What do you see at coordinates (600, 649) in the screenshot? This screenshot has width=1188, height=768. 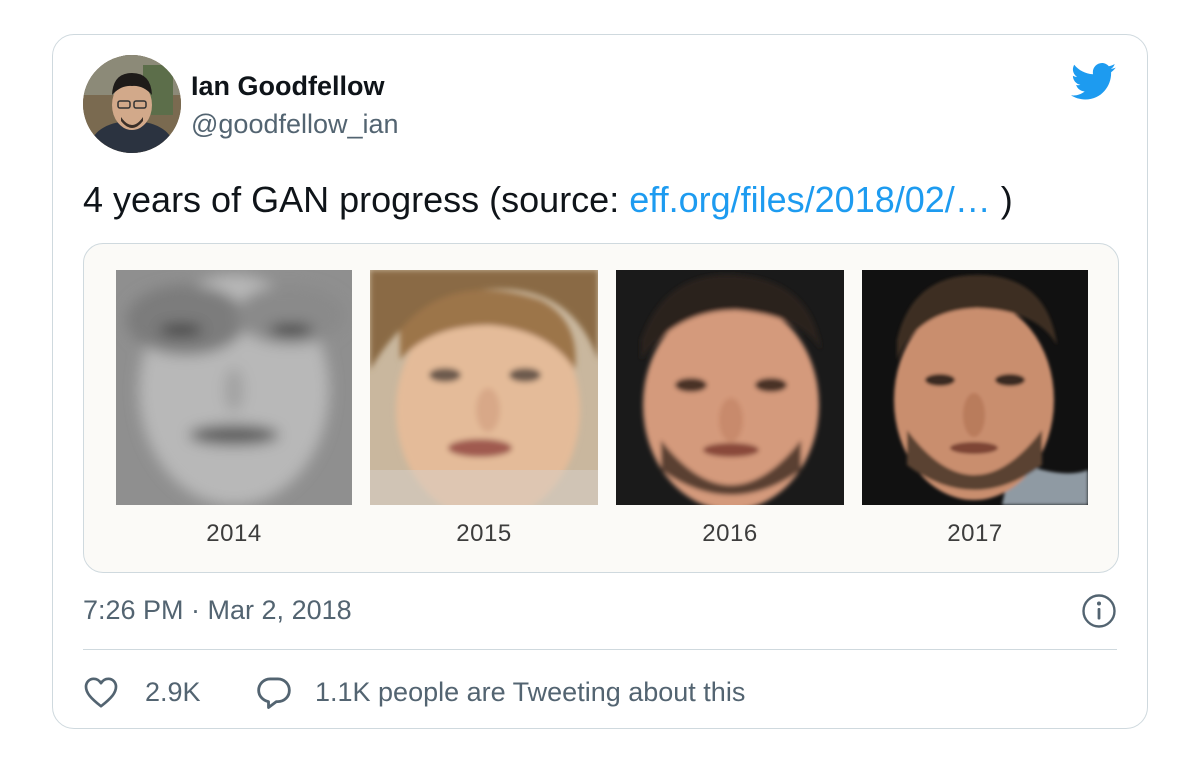 I see `divider` at bounding box center [600, 649].